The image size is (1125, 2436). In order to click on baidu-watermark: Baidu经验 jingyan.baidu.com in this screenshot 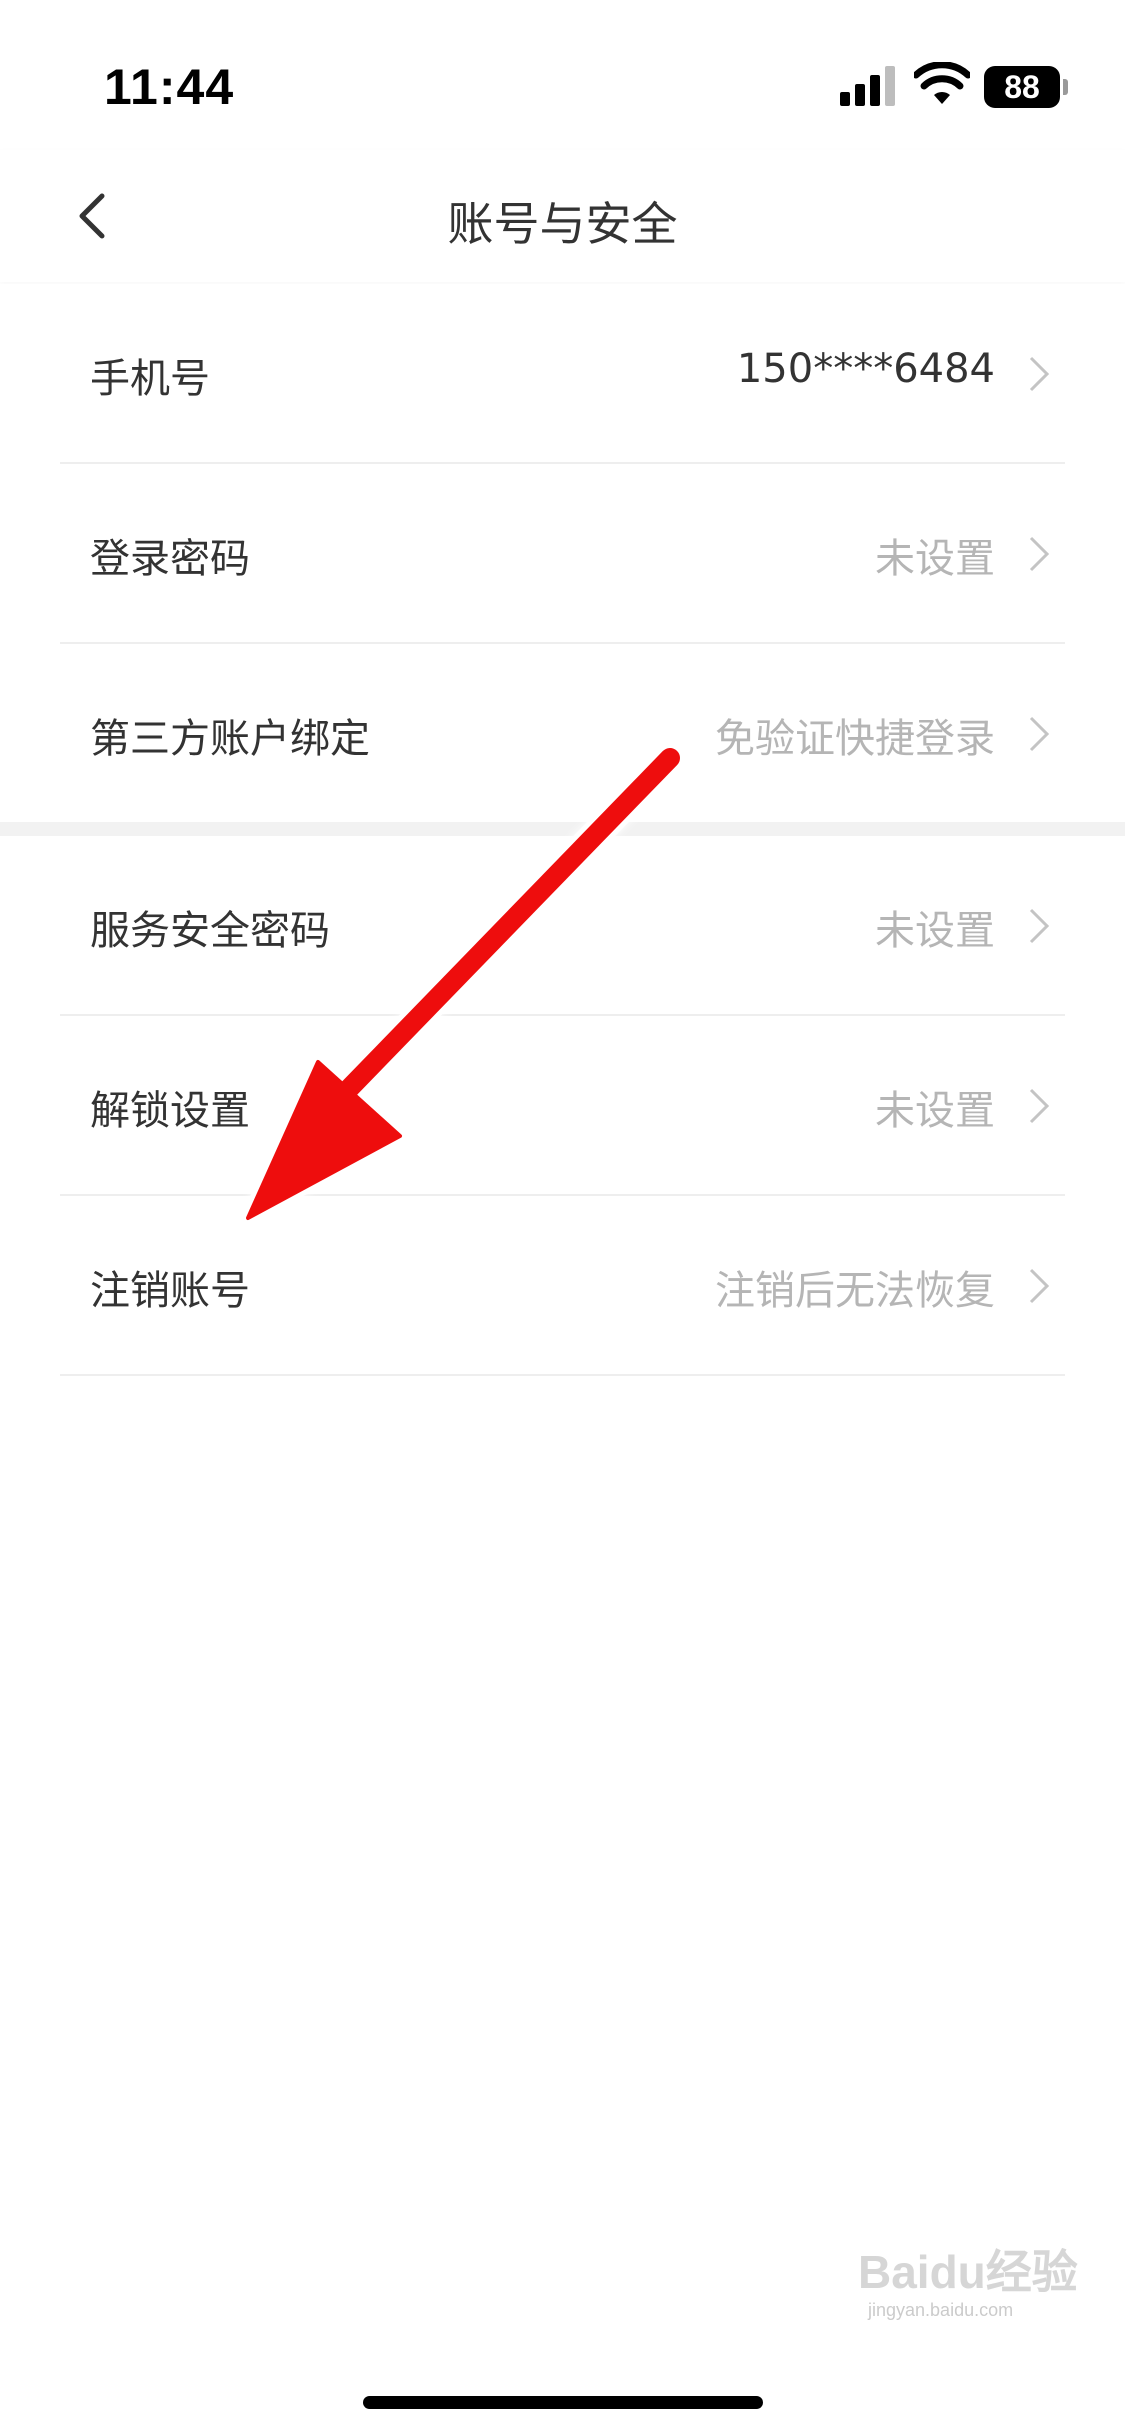, I will do `click(968, 2275)`.